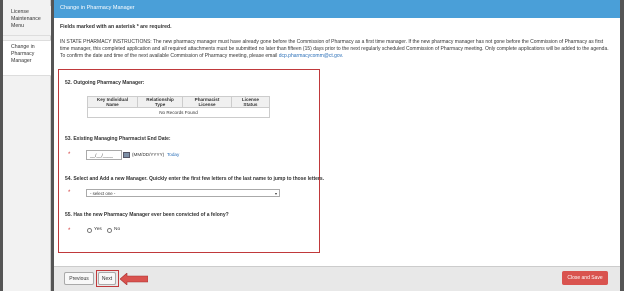 The width and height of the screenshot is (624, 291). Describe the element at coordinates (112, 102) in the screenshot. I see `column-header: Key Individual Name` at that location.